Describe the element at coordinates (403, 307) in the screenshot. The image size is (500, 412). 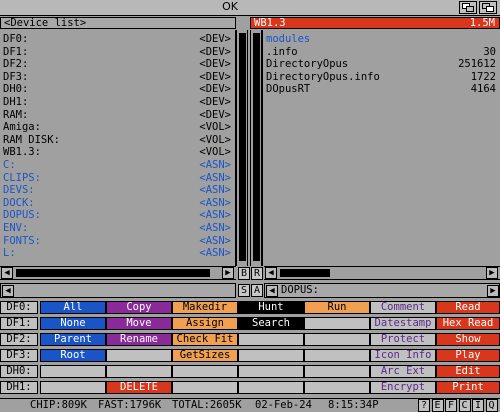
I see `comment-button: Comment` at that location.